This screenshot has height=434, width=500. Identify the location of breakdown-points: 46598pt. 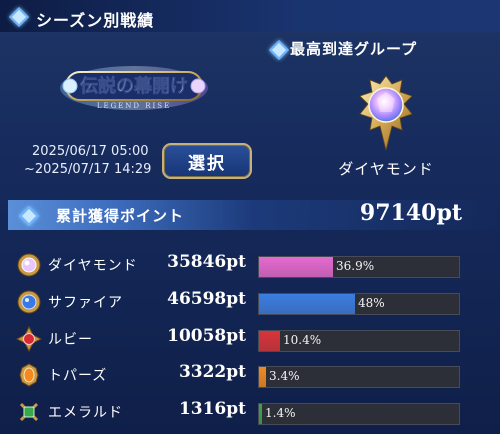
(206, 299).